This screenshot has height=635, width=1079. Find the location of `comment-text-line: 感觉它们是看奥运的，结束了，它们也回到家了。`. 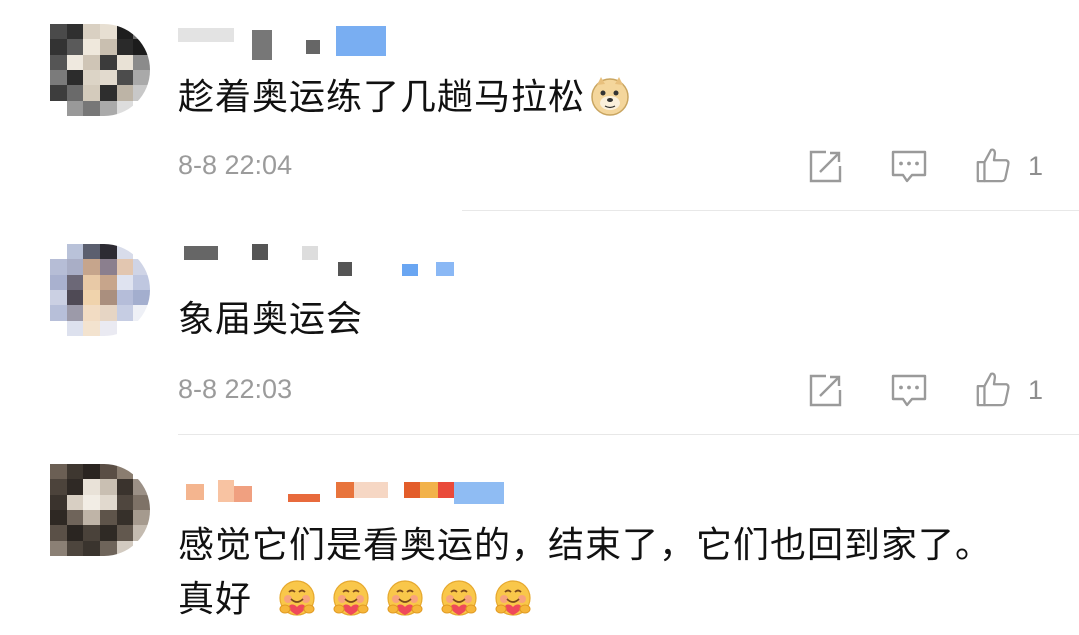

comment-text-line: 感觉它们是看奥运的，结束了，它们也回到家了。 is located at coordinates (585, 546).